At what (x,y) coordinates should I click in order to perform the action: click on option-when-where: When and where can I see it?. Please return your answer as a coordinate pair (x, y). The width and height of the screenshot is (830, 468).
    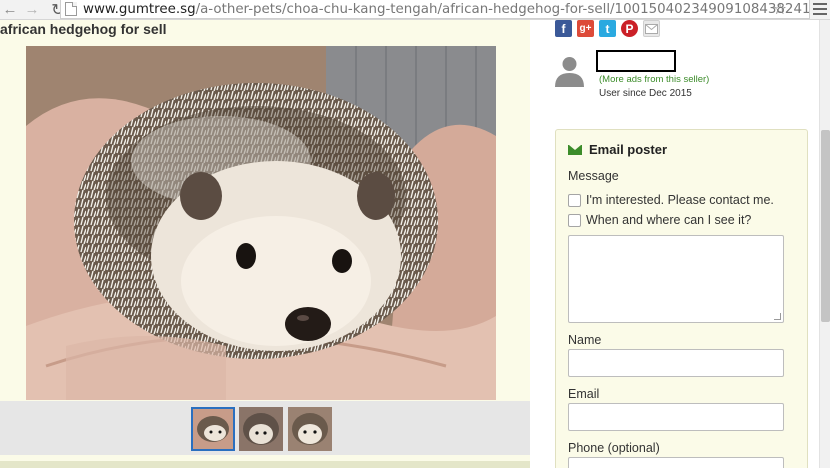
    Looking at the image, I should click on (659, 220).